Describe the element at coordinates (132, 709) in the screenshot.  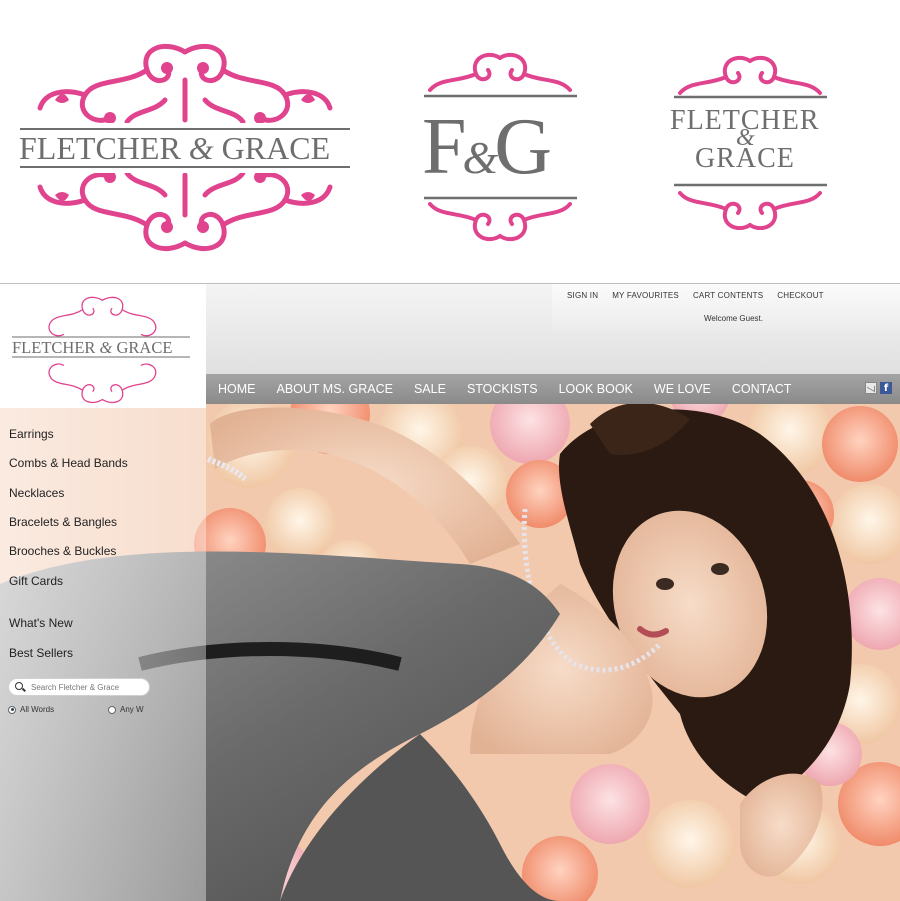
I see `radio-any-words-label: Any W` at that location.